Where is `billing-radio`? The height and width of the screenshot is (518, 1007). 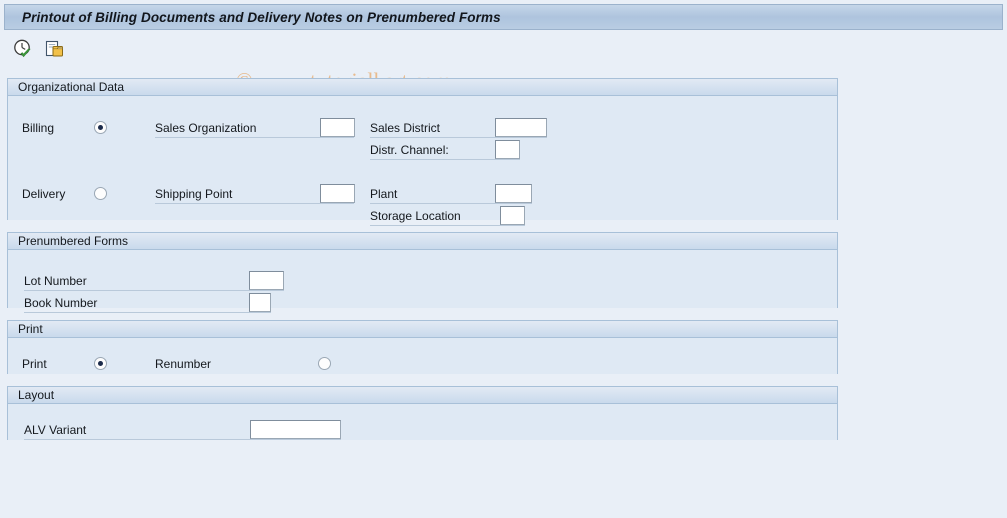
billing-radio is located at coordinates (100, 127).